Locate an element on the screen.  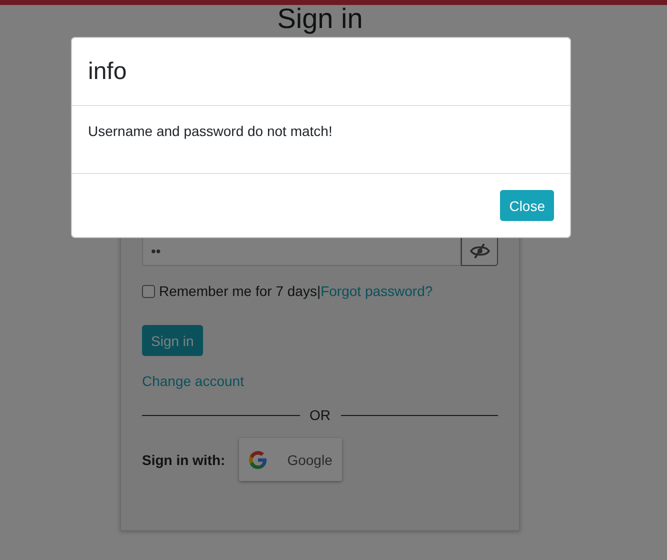
sign-in-with-label: Sign in with: is located at coordinates (184, 460).